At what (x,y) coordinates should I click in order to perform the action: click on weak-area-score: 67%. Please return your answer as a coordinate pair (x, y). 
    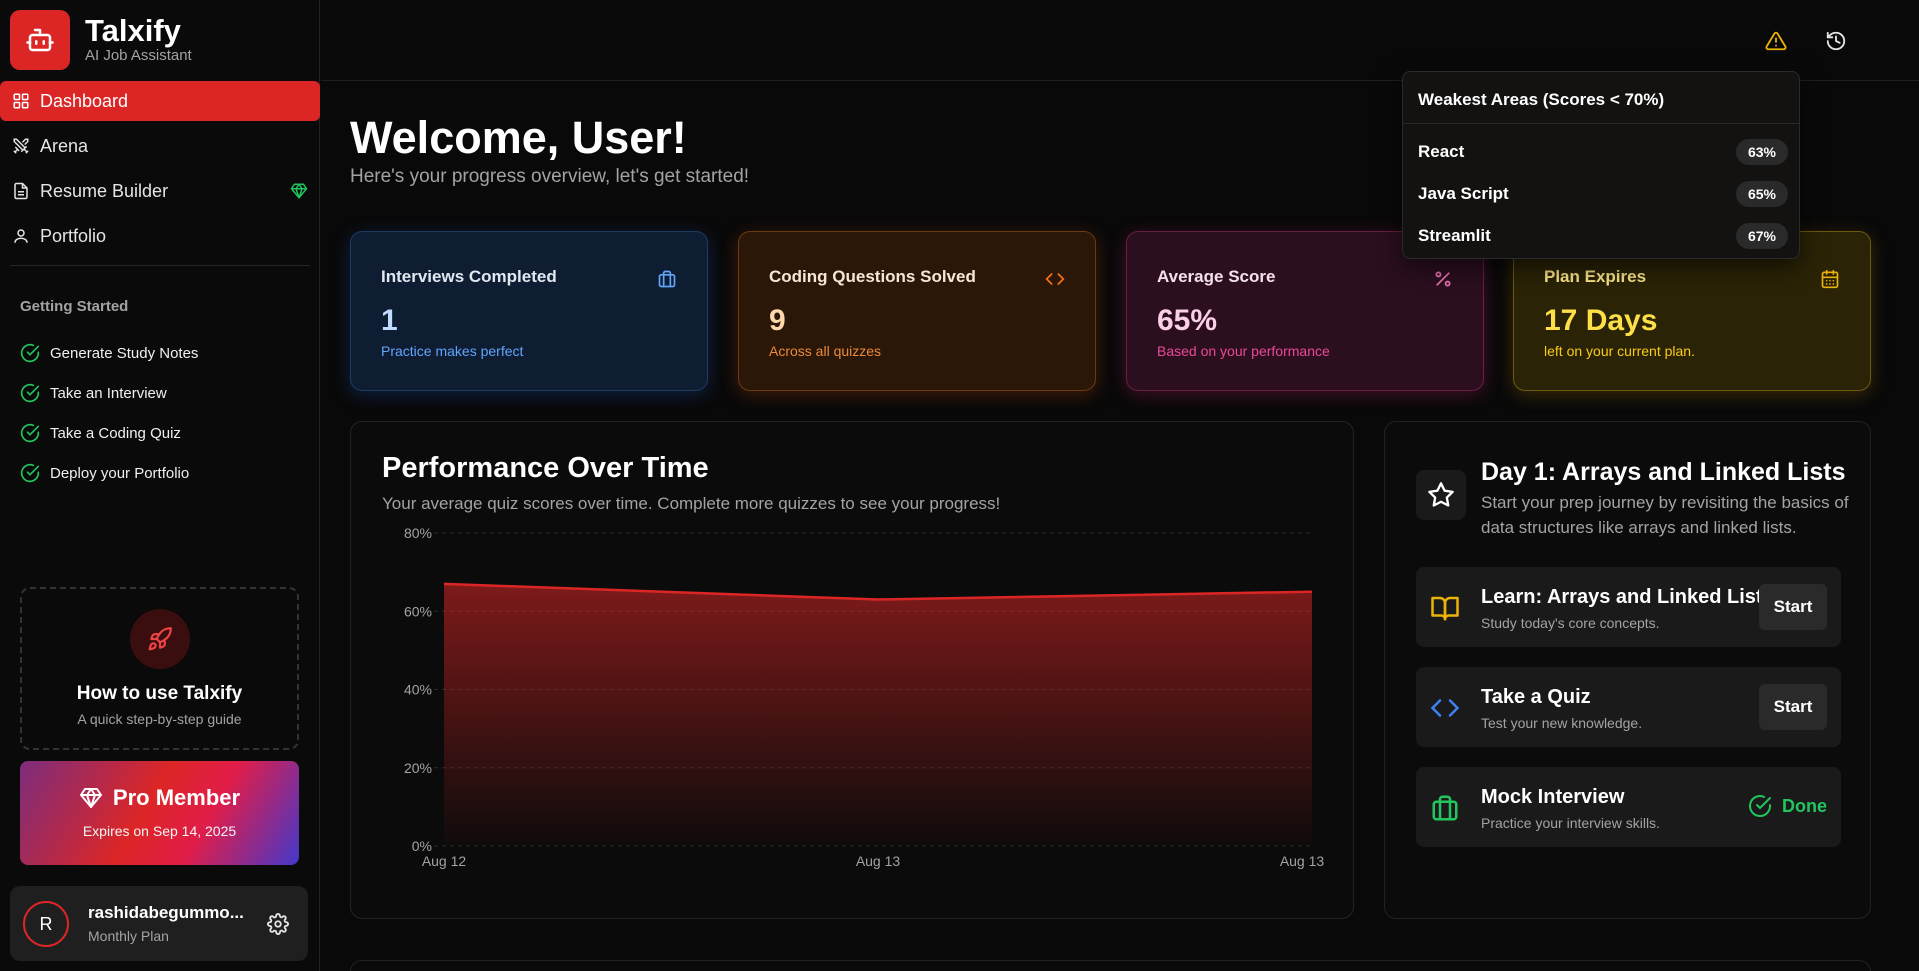
    Looking at the image, I should click on (1761, 236).